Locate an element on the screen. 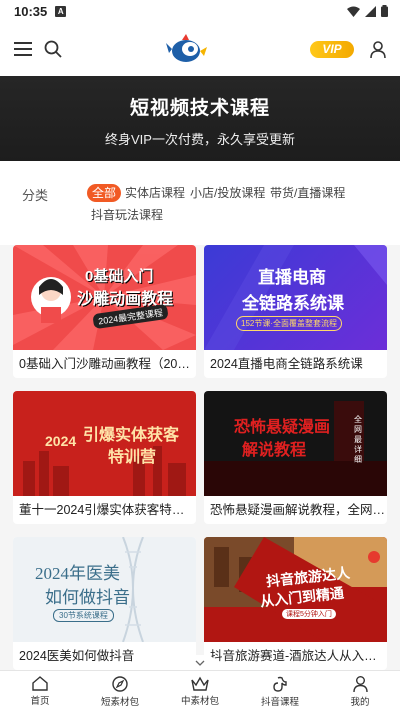 Image resolution: width=400 pixels, height=712 pixels. banner-title: 短视频技术课程 is located at coordinates (199, 108).